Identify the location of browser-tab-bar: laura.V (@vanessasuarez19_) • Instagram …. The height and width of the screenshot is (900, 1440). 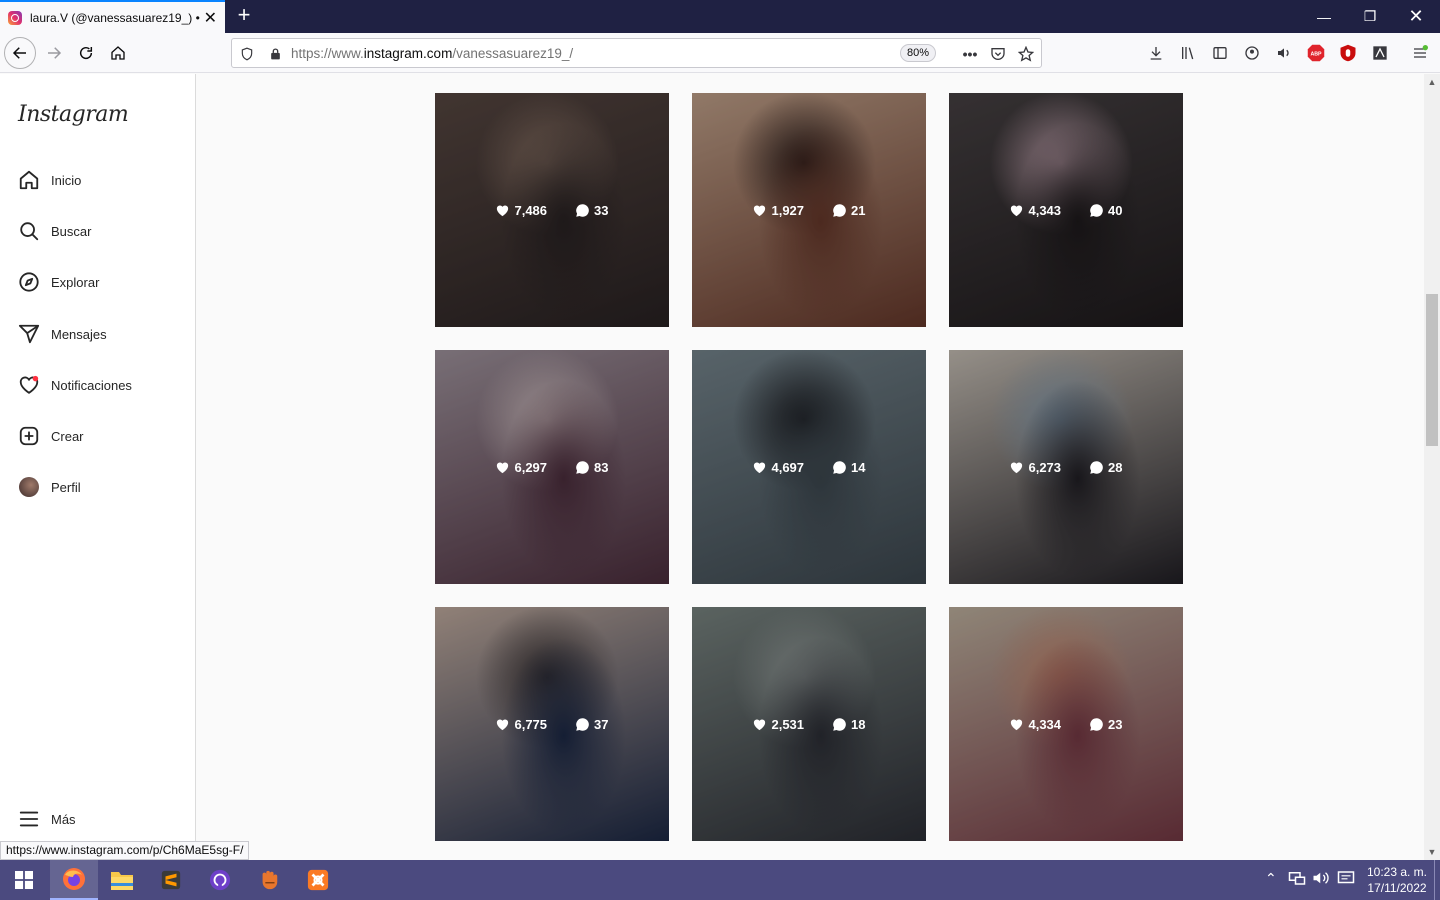
(720, 16).